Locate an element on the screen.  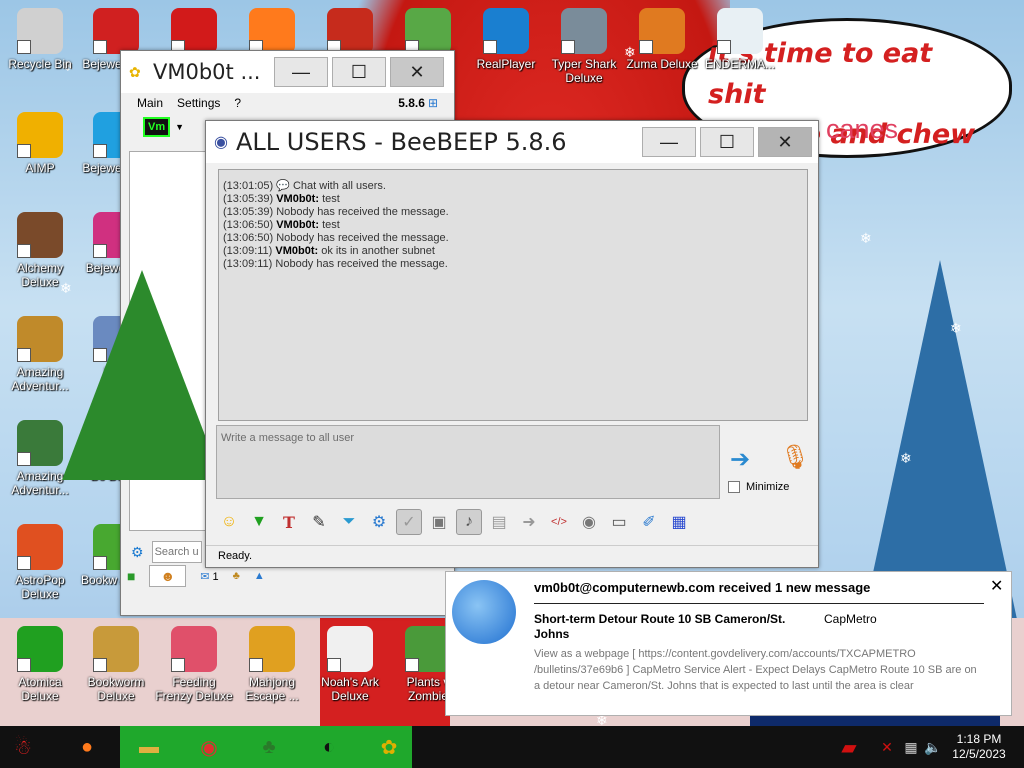
desktop-icon: AIMP is located at coordinates (40, 143).